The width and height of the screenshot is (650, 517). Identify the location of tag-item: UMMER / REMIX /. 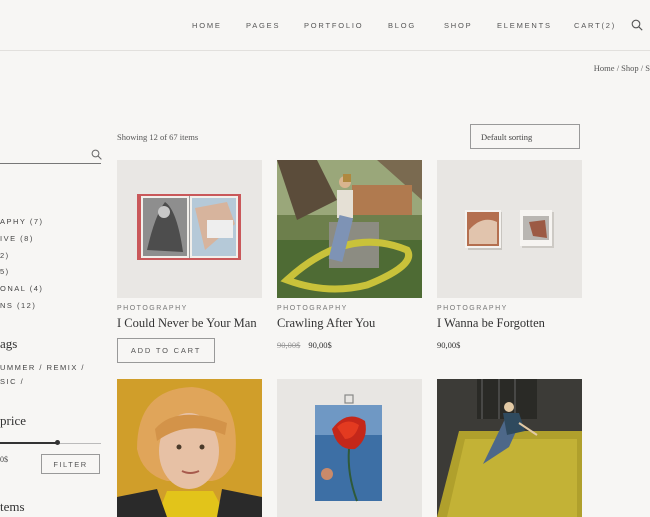
(42, 367).